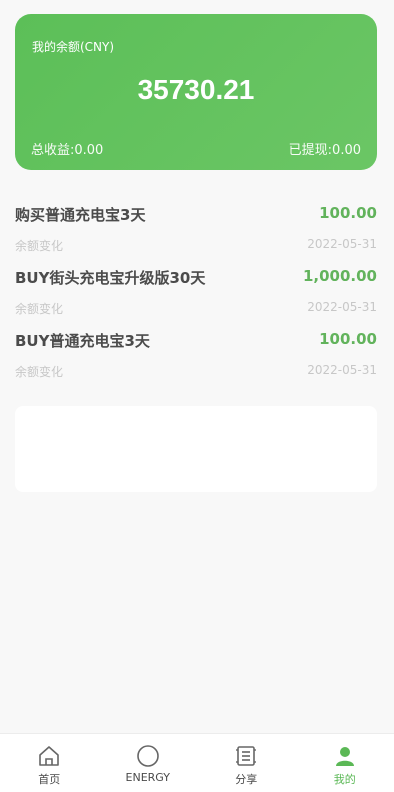 This screenshot has height=792, width=394. I want to click on list-item: BUY普通充电宝3天 100.00 余额变化 2022-05-31, so click(196, 353).